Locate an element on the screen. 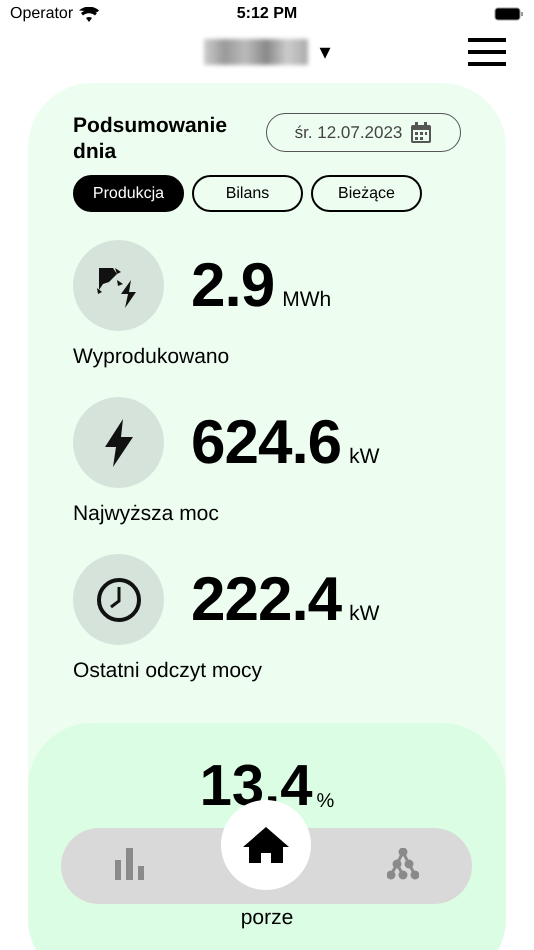  stat-label: Wyprodukowano is located at coordinates (151, 357).